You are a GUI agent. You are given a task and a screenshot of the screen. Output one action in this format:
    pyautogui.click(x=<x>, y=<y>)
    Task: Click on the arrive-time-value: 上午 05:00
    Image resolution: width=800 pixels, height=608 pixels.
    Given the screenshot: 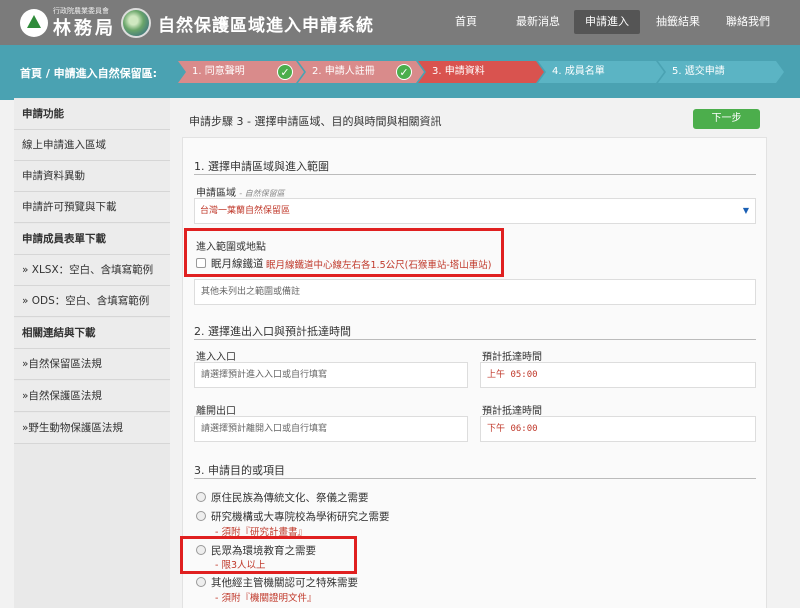 What is the action you would take?
    pyautogui.click(x=512, y=375)
    